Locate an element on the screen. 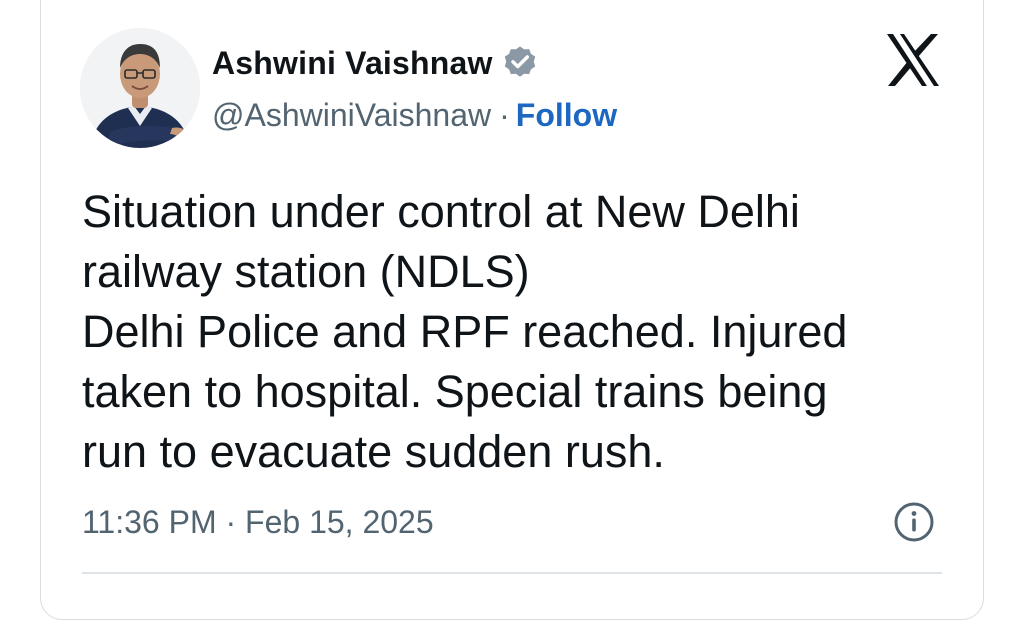  tweet-timestamp: 11:36 PM · Feb 15, 2025 is located at coordinates (258, 522).